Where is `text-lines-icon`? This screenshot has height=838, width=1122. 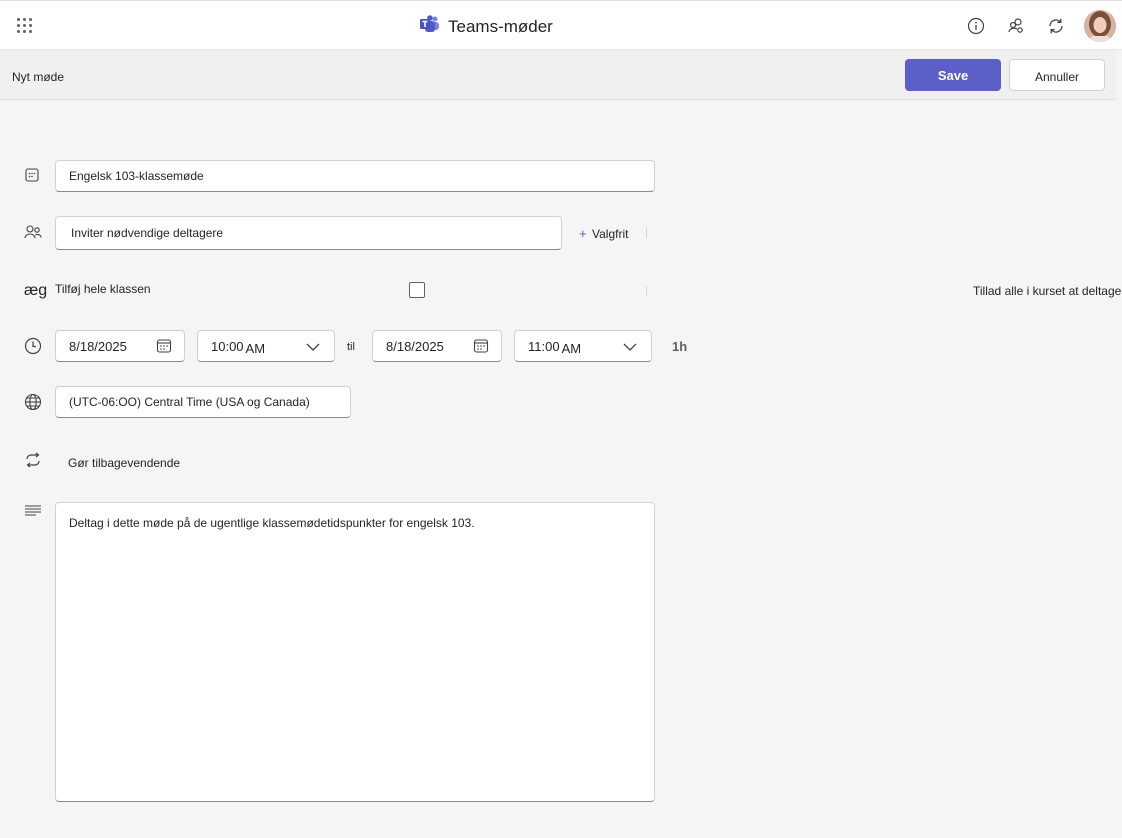
text-lines-icon is located at coordinates (33, 513).